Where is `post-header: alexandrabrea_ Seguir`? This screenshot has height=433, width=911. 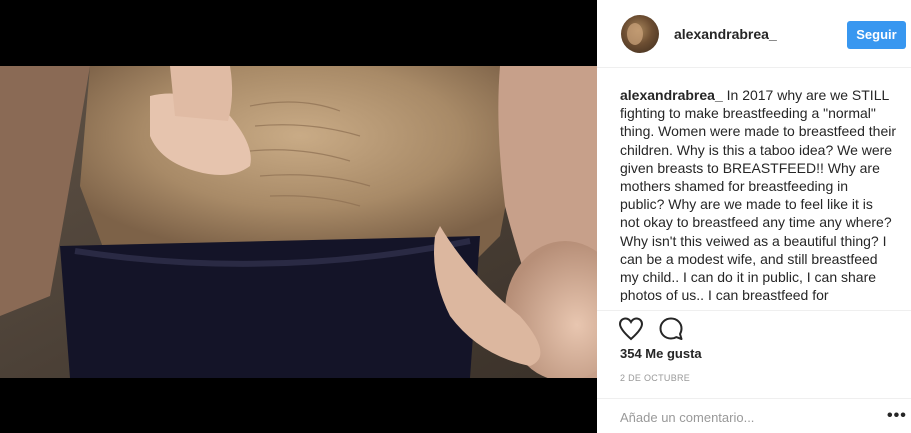
post-header: alexandrabrea_ Seguir is located at coordinates (754, 34).